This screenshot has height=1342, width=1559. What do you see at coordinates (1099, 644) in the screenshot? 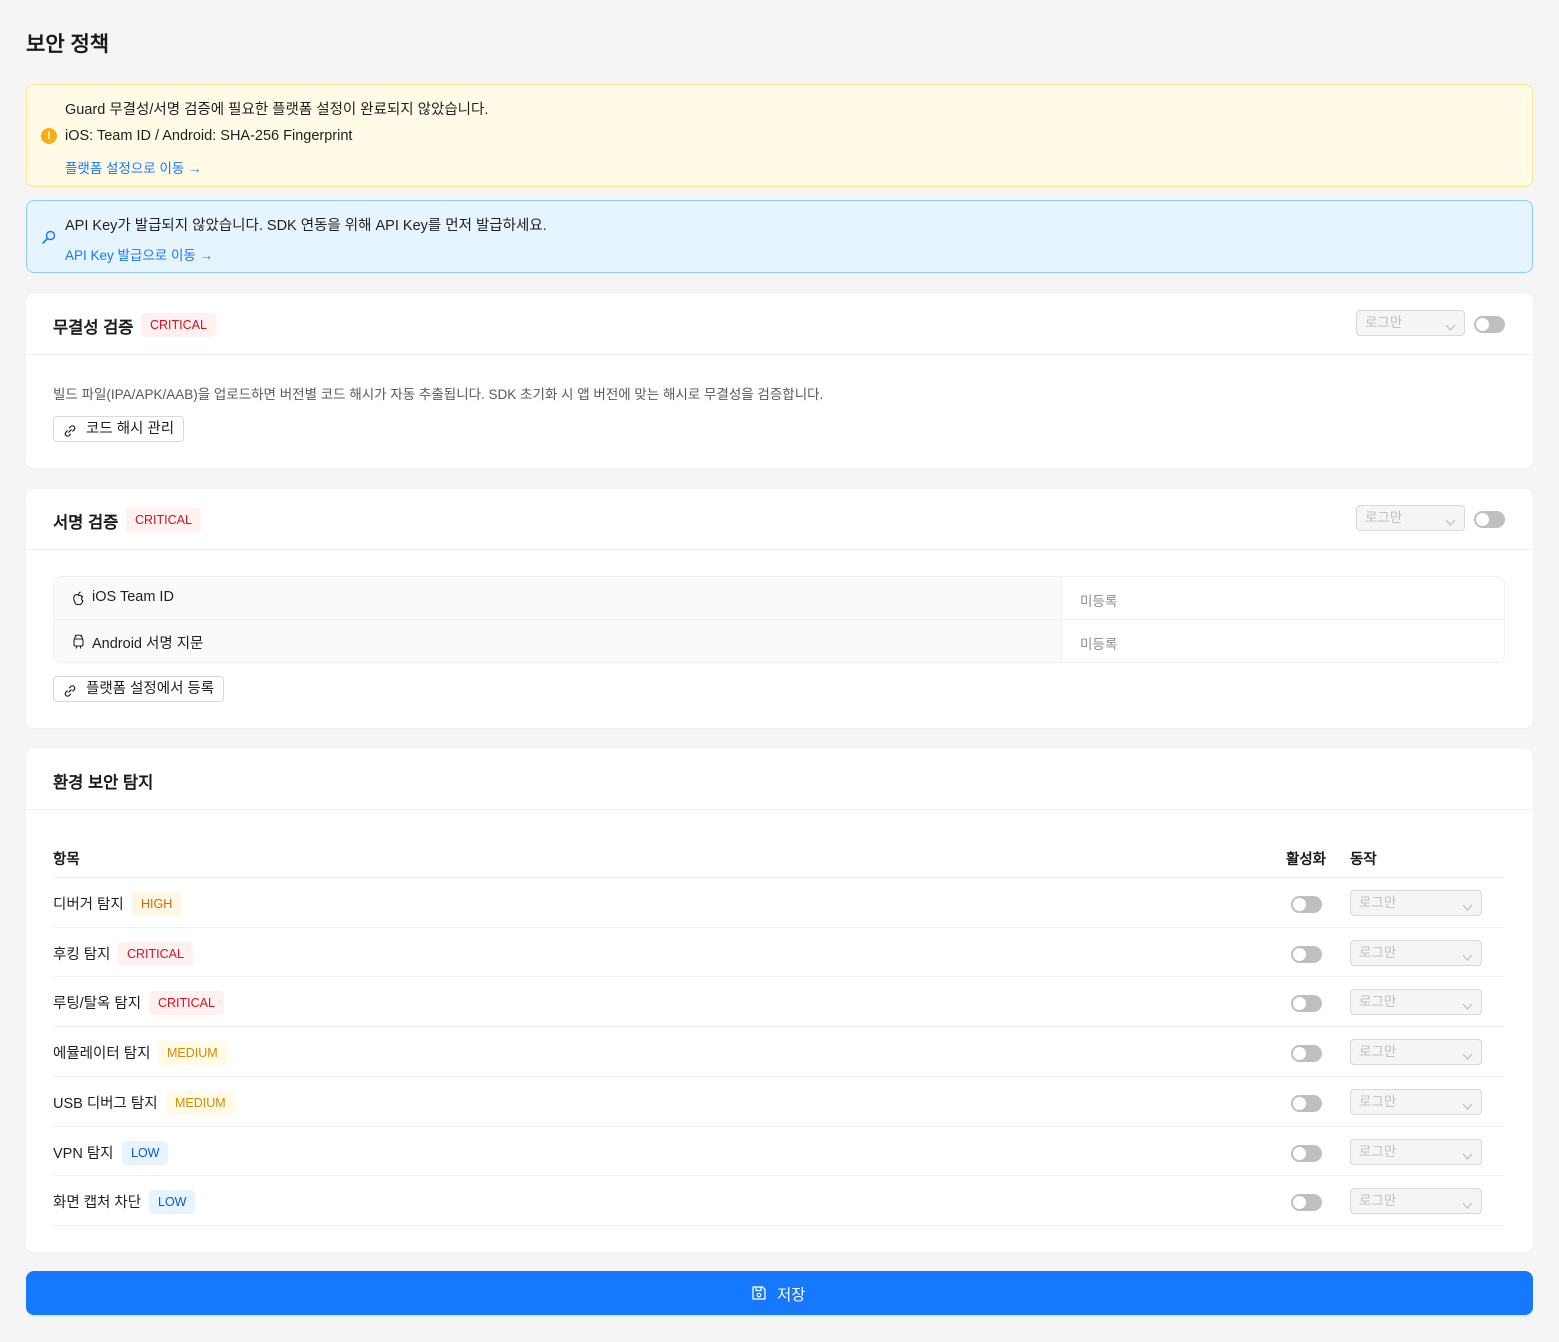
I see `android-fingerprint-value: 미등록` at bounding box center [1099, 644].